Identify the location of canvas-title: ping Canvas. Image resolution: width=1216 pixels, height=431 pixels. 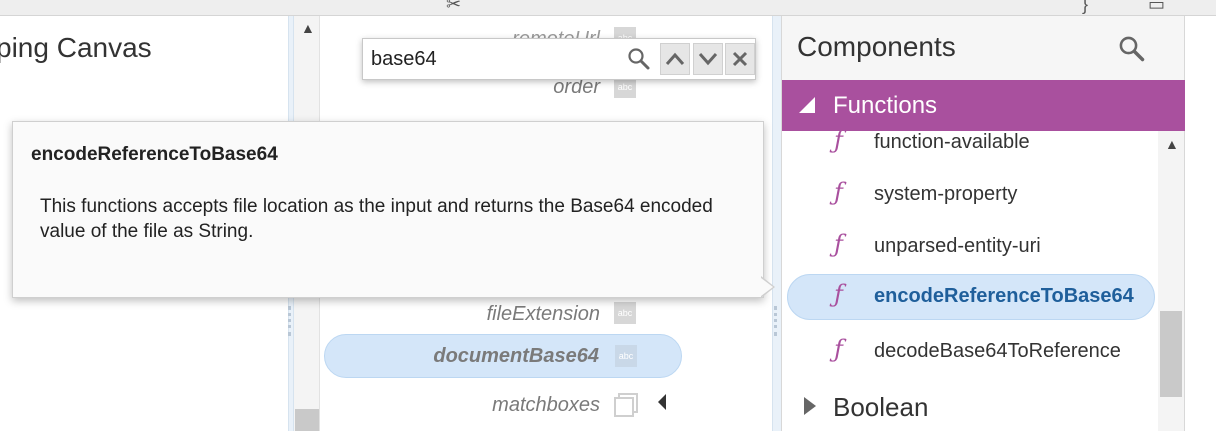
(76, 47).